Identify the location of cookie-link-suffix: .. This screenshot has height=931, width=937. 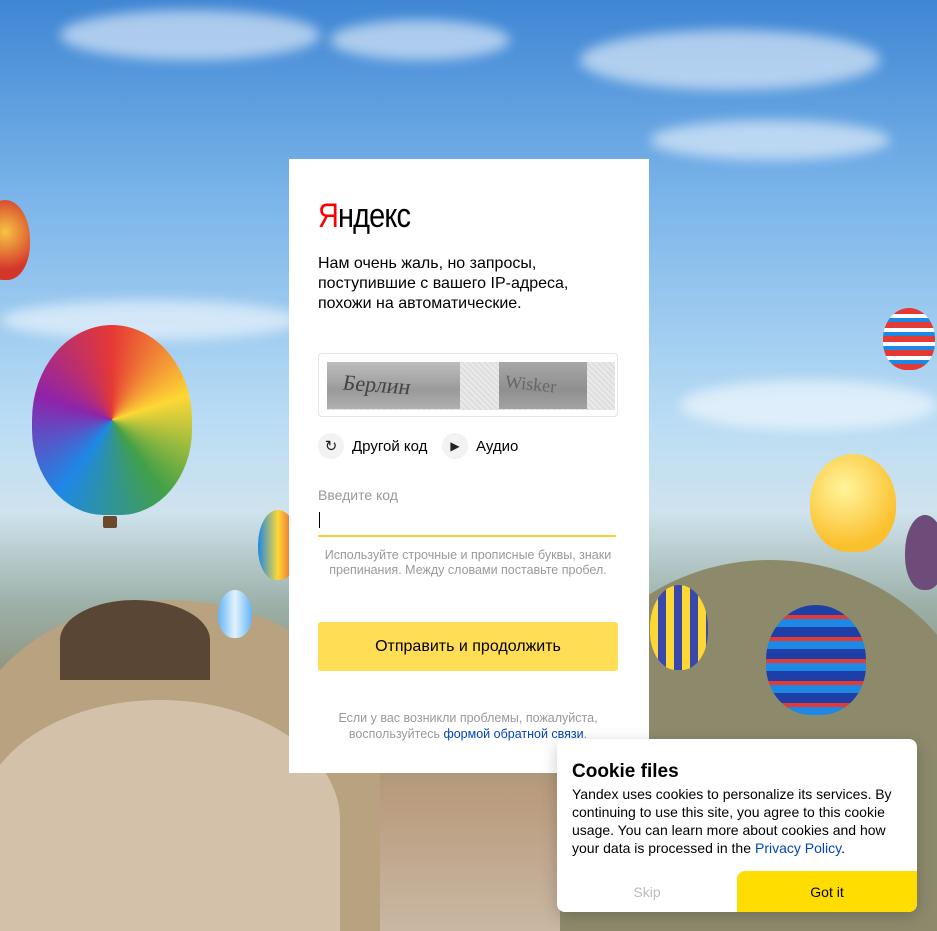
(843, 848).